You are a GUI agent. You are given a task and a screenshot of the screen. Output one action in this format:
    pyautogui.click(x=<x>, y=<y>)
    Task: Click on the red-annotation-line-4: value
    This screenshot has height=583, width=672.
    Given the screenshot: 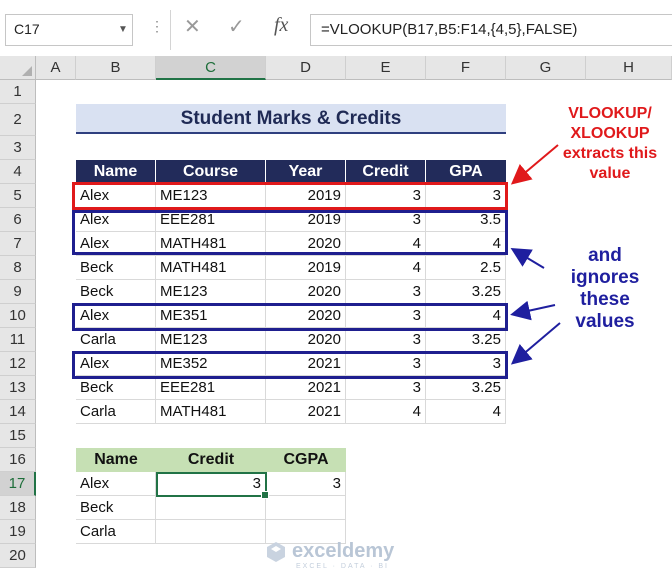 What is the action you would take?
    pyautogui.click(x=610, y=173)
    